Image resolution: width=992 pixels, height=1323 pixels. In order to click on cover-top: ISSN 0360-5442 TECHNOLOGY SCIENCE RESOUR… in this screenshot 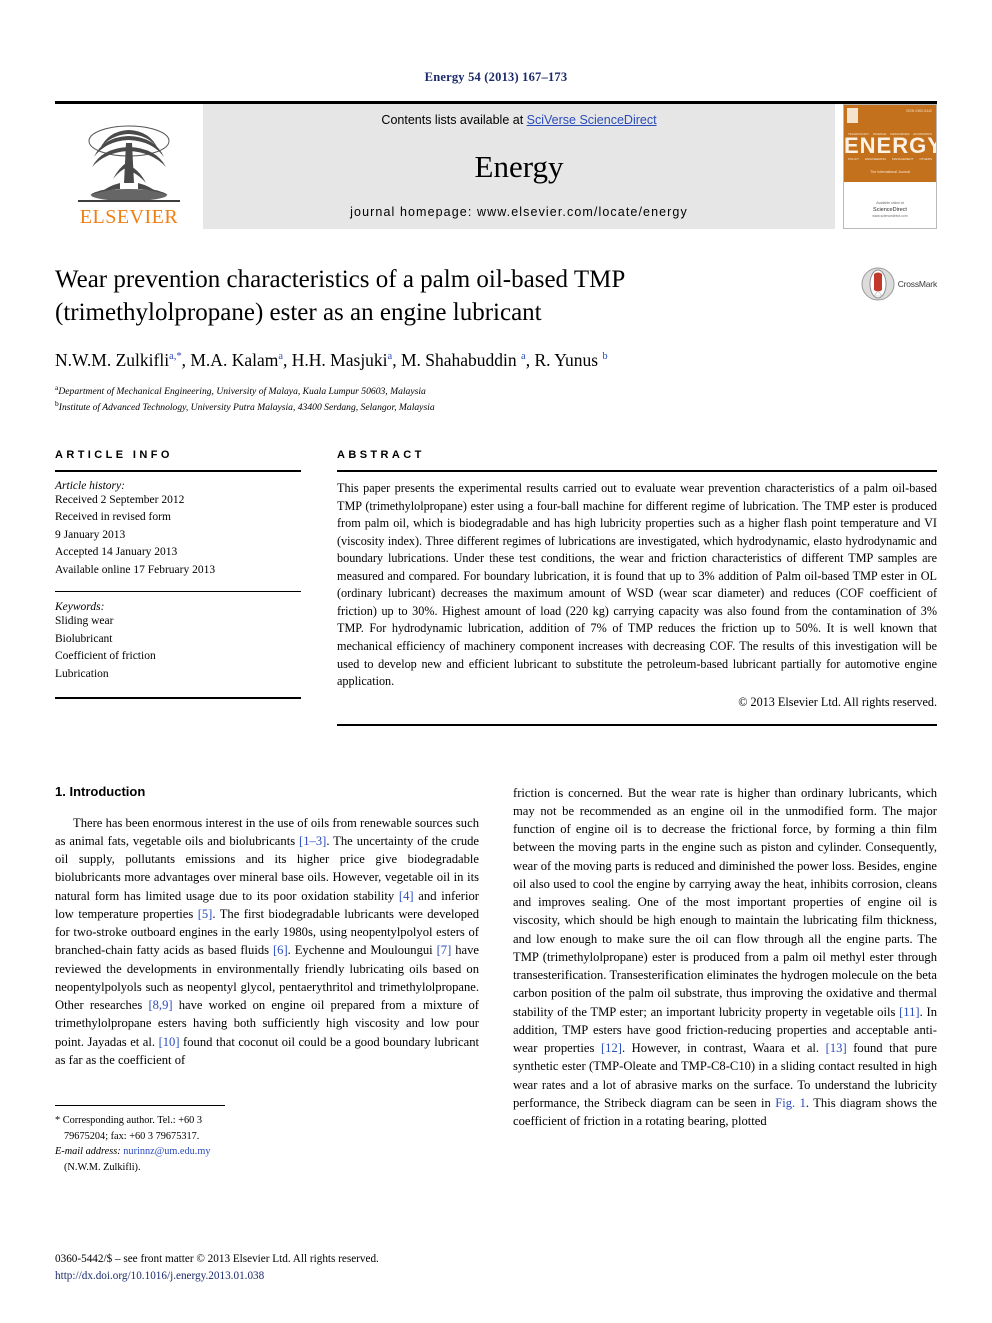, I will do `click(890, 144)`.